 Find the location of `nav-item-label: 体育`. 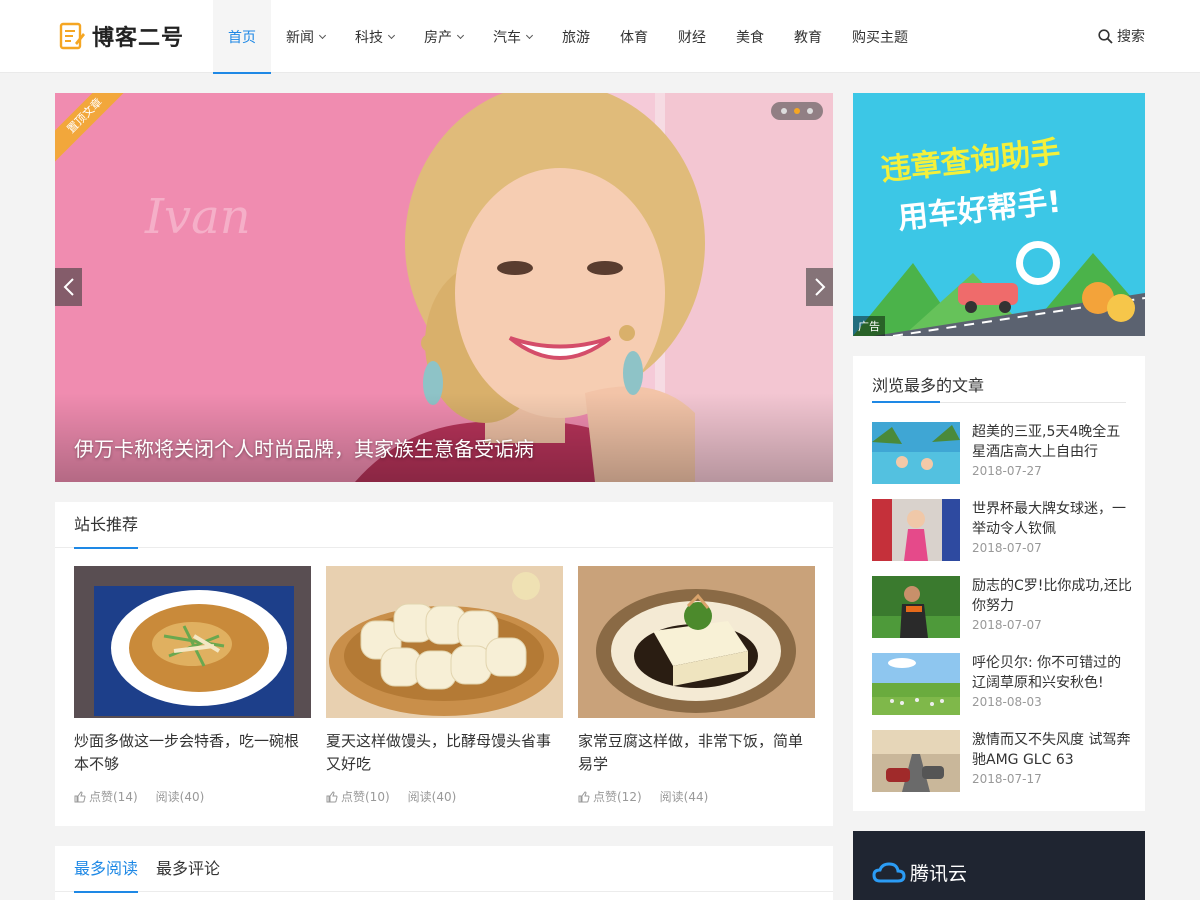

nav-item-label: 体育 is located at coordinates (634, 37).